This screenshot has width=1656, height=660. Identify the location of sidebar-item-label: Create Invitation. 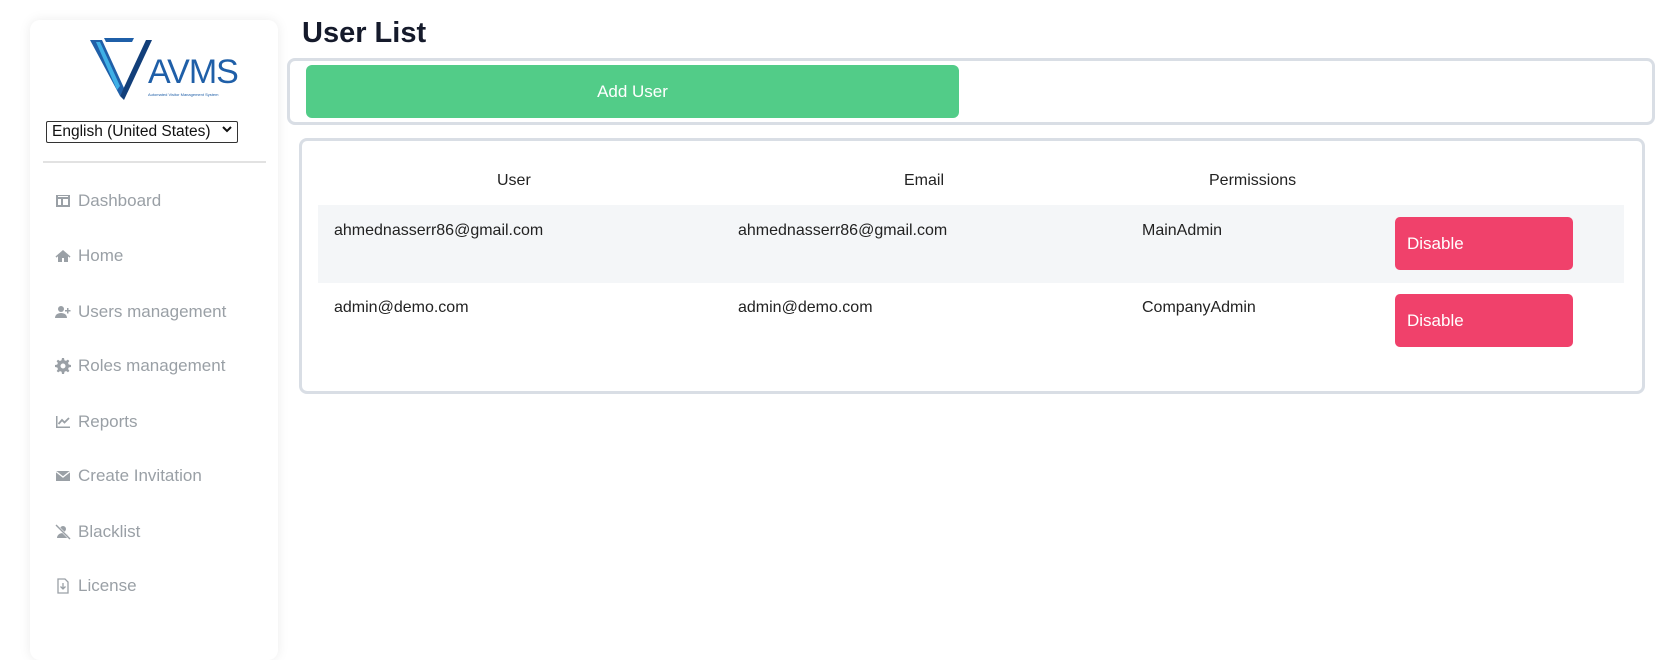
(140, 475).